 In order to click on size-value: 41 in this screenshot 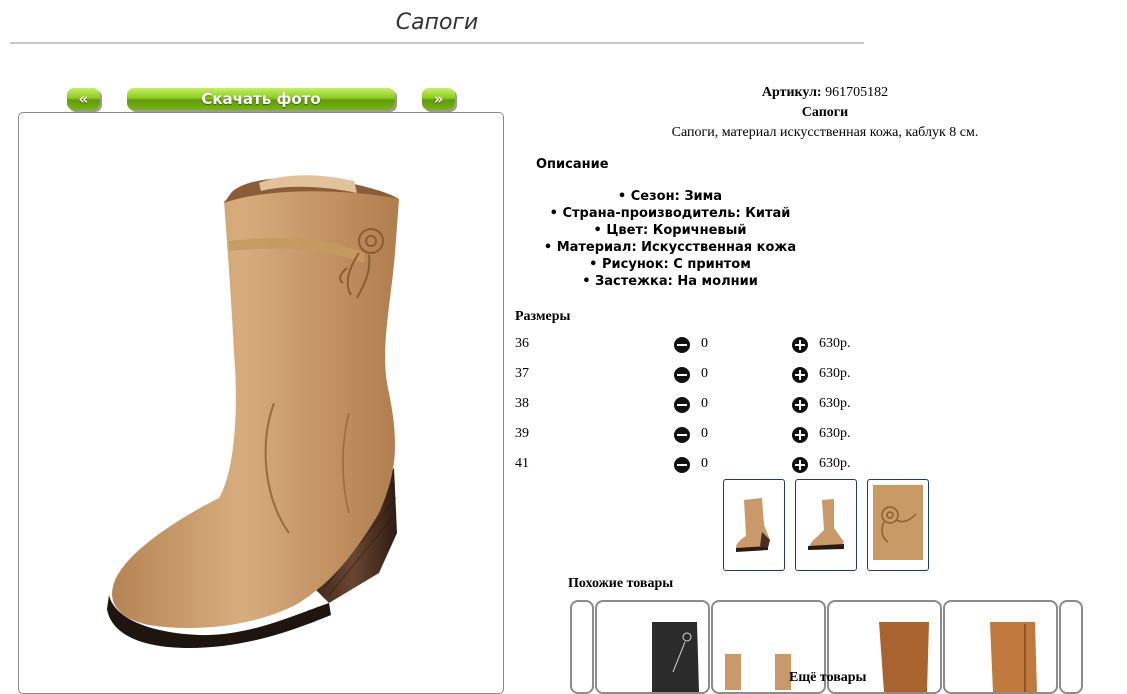, I will do `click(522, 463)`.